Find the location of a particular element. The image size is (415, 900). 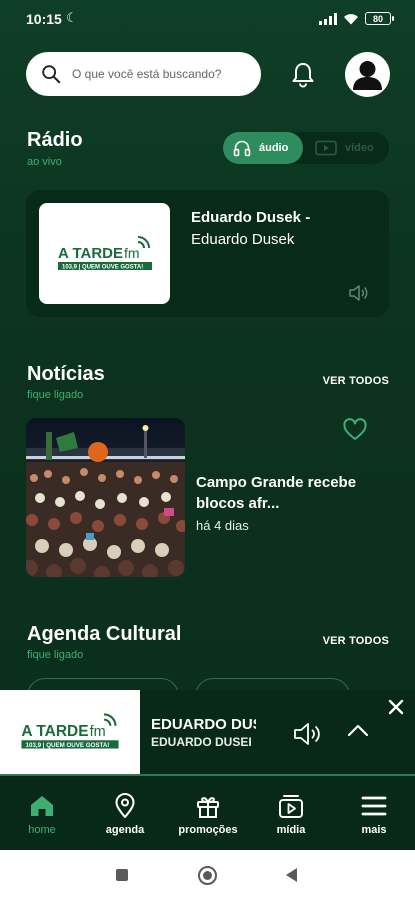

carnival-crowd-image is located at coordinates (105, 497).